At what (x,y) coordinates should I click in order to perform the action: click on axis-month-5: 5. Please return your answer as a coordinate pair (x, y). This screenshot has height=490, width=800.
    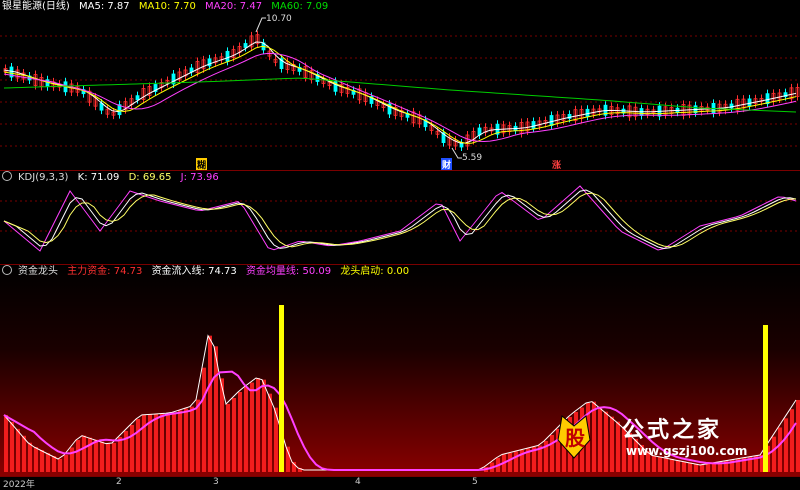
    Looking at the image, I should click on (475, 482).